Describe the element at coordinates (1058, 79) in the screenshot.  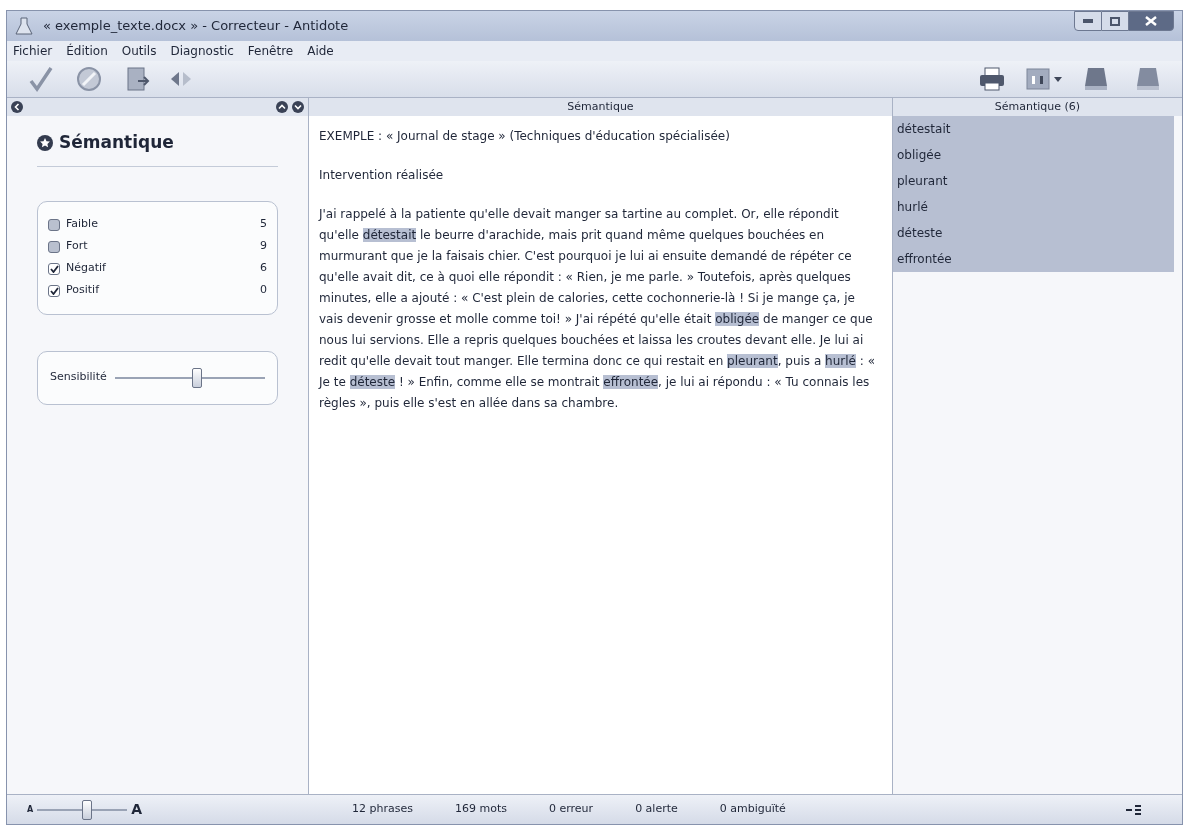
I see `caret-icon` at that location.